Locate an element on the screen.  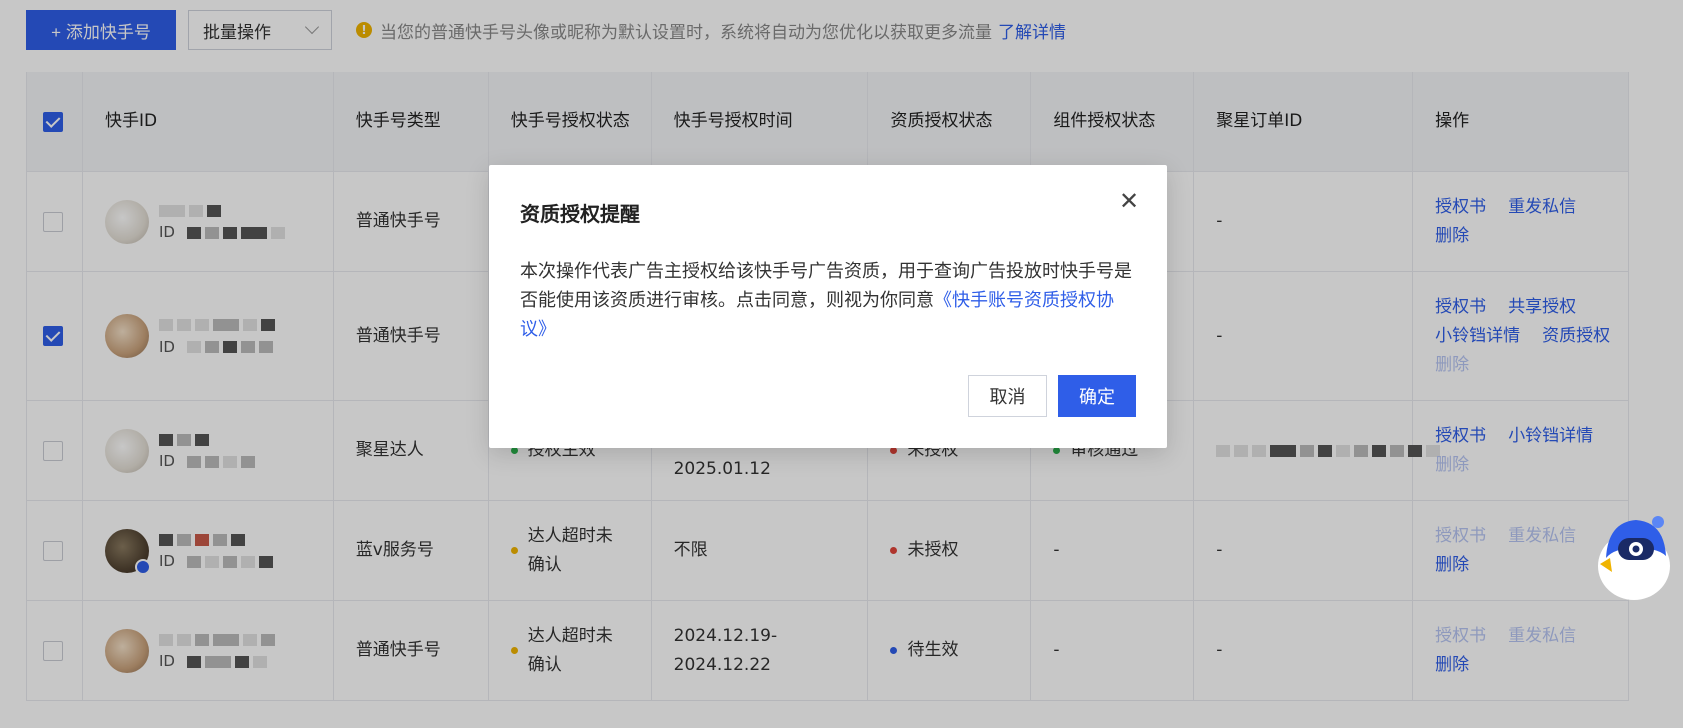
dialog-title: 资质授权提醒 is located at coordinates (580, 214).